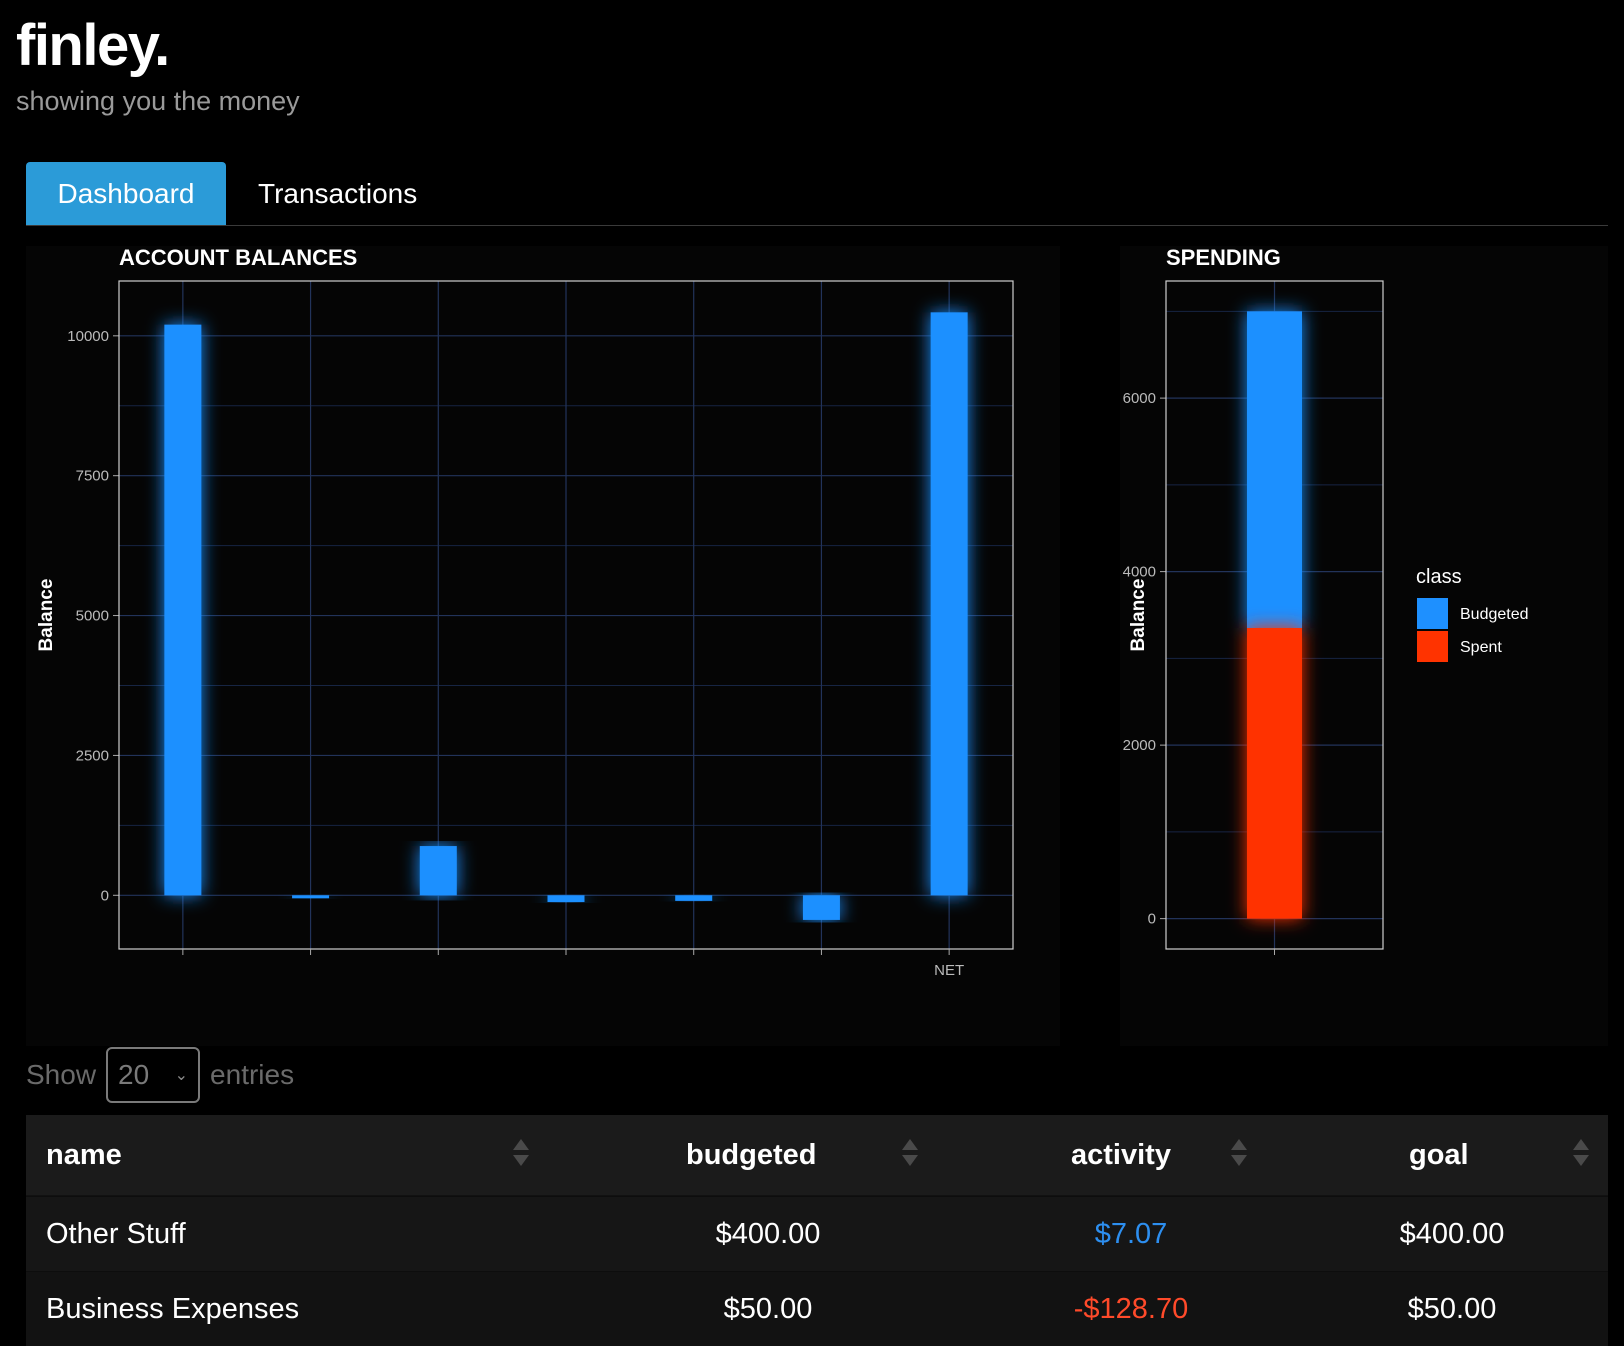 The width and height of the screenshot is (1624, 1346). What do you see at coordinates (61, 1074) in the screenshot?
I see `entries-show-label: Show` at bounding box center [61, 1074].